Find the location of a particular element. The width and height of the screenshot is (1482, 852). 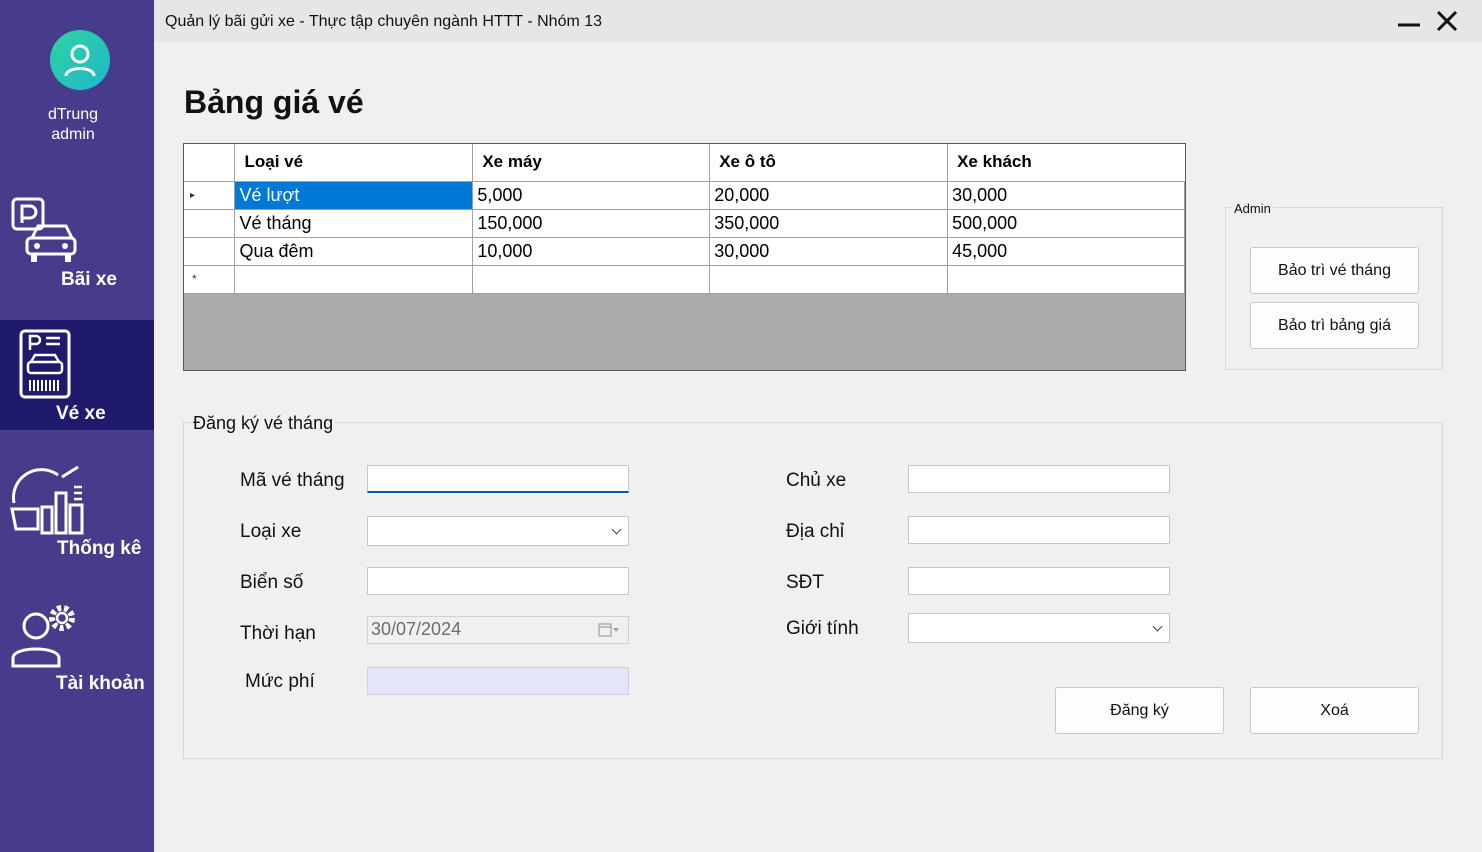

table-cell: 10,000 is located at coordinates (591, 251).